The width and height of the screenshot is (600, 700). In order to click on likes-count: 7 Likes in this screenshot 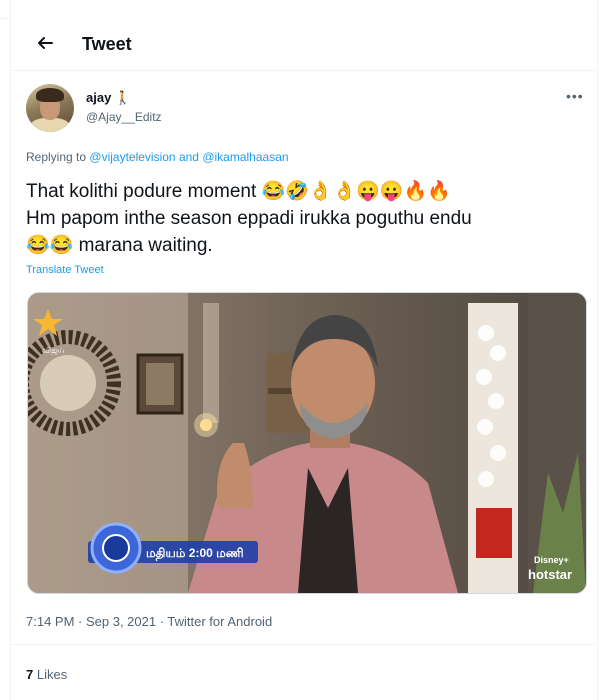, I will do `click(46, 674)`.